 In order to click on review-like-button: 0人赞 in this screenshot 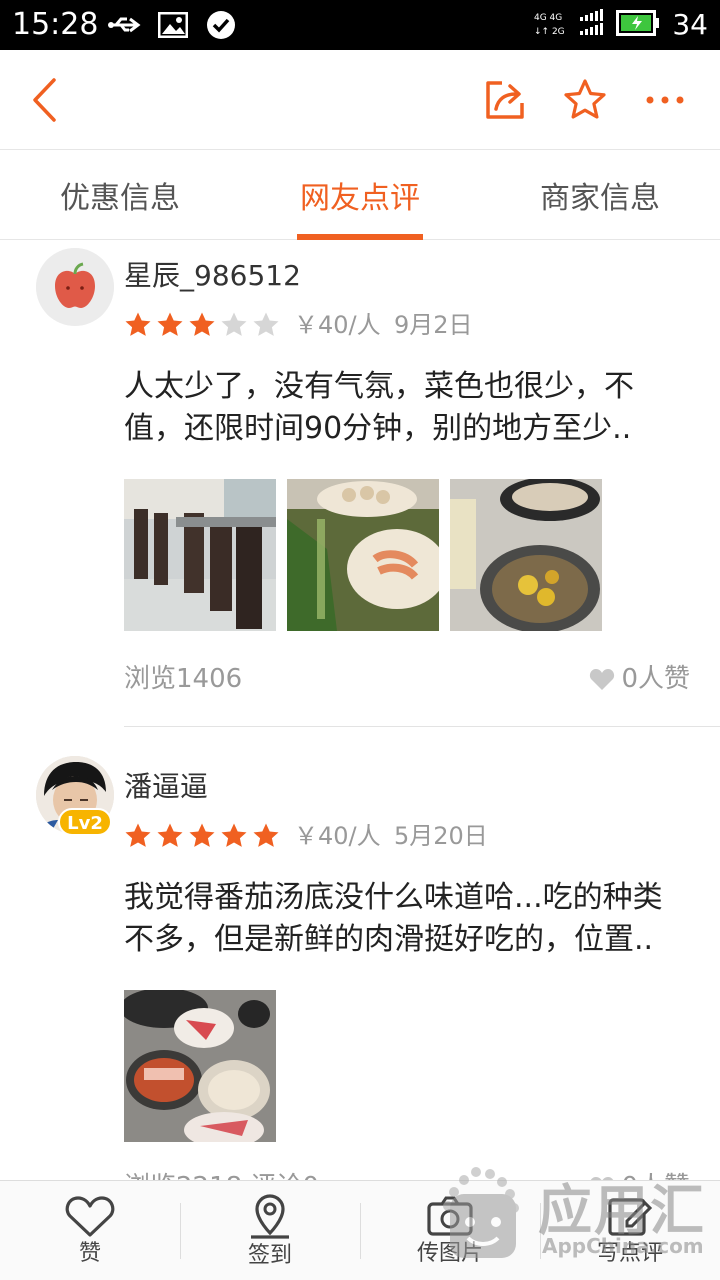, I will do `click(639, 679)`.